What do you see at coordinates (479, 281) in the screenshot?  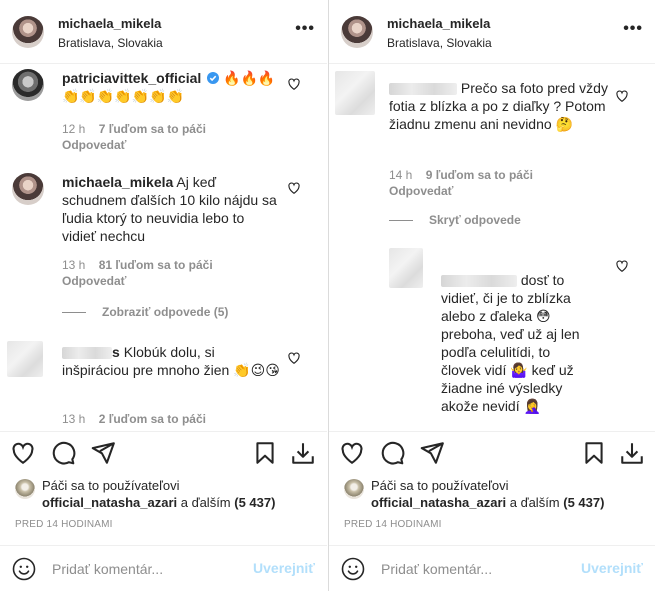 I see `reply-username-blurred` at bounding box center [479, 281].